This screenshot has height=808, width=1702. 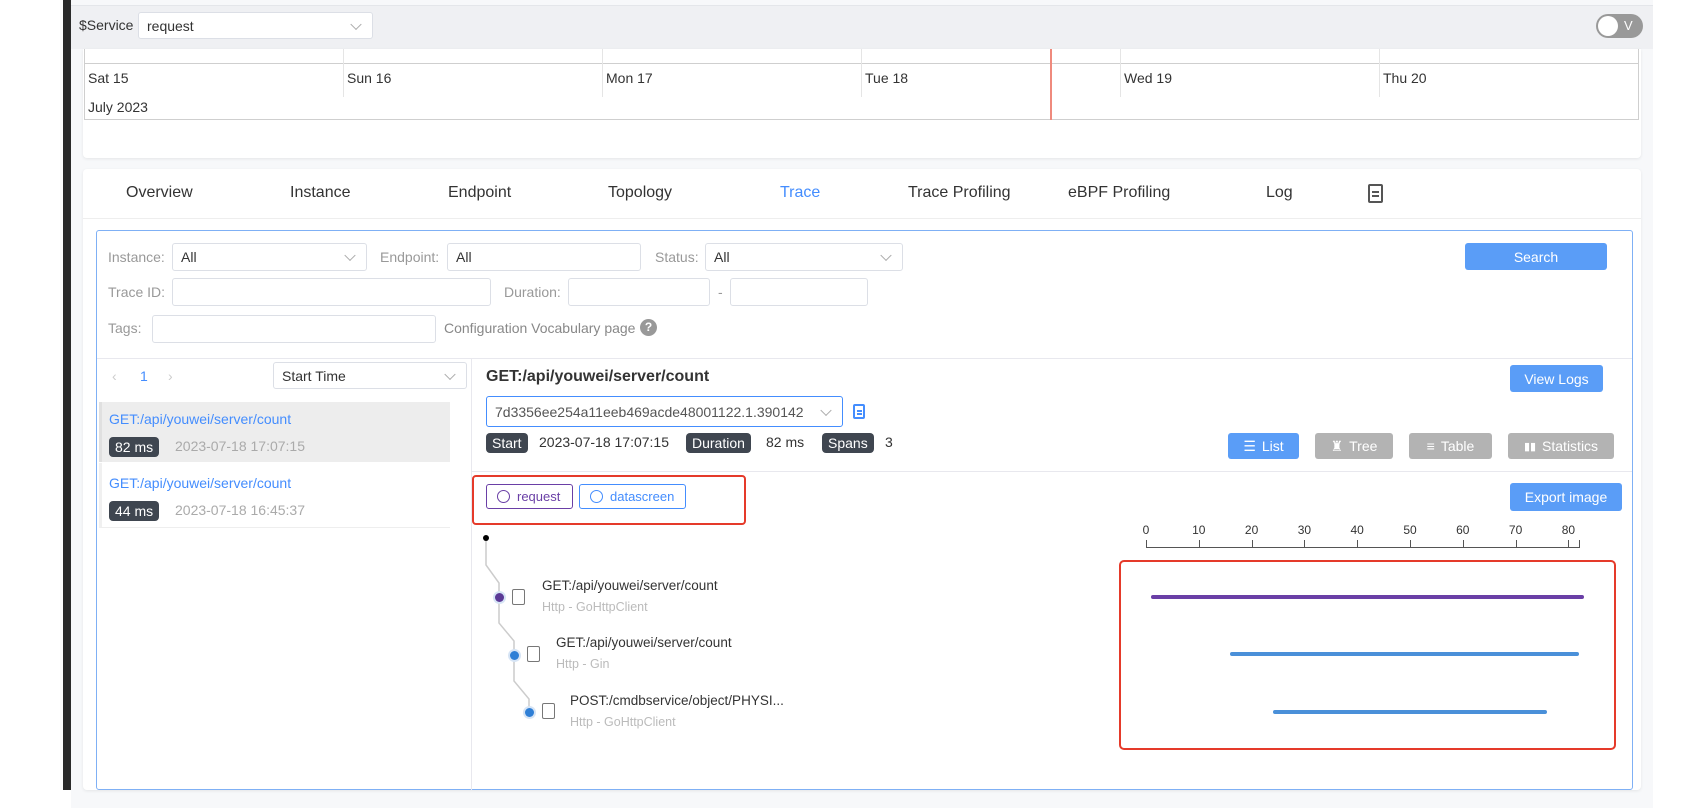 What do you see at coordinates (370, 375) in the screenshot?
I see `sort-select: Start Time` at bounding box center [370, 375].